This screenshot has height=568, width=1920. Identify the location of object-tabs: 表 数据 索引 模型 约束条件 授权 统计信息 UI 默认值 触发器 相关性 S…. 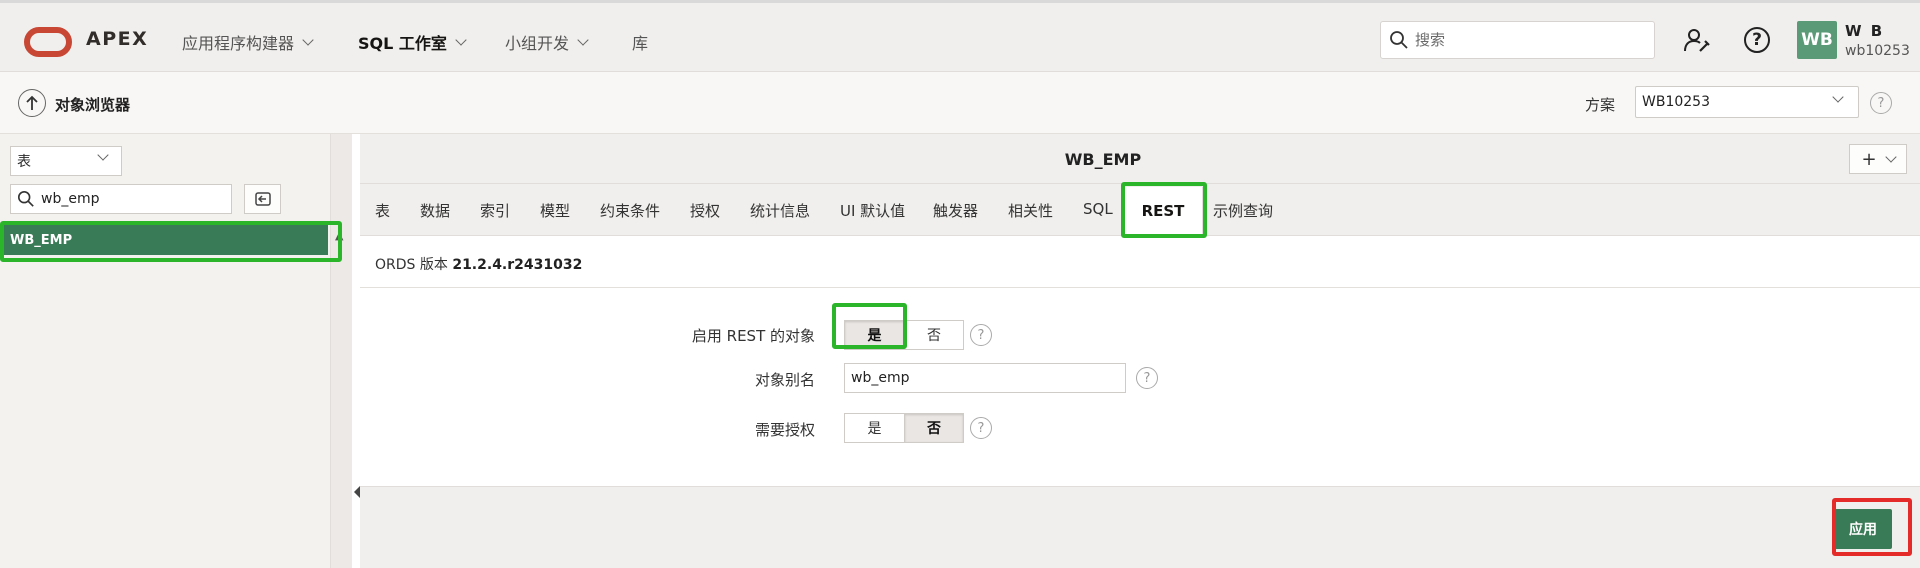
(1140, 210).